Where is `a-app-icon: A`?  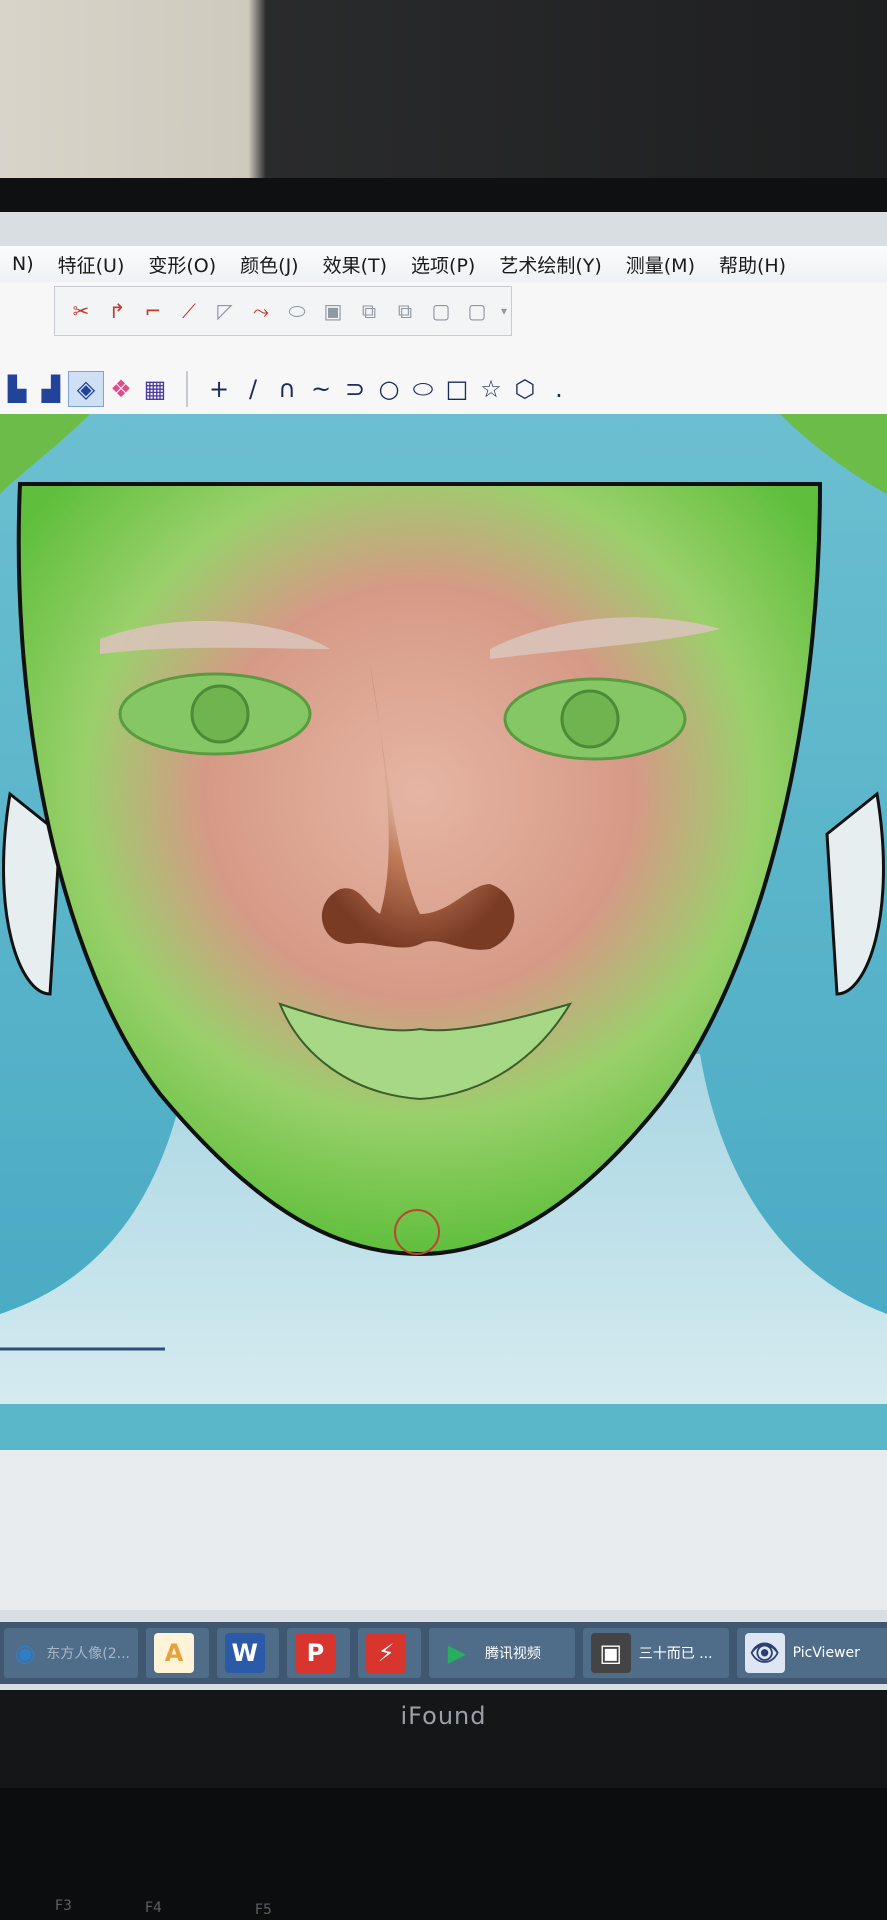
a-app-icon: A is located at coordinates (174, 1653).